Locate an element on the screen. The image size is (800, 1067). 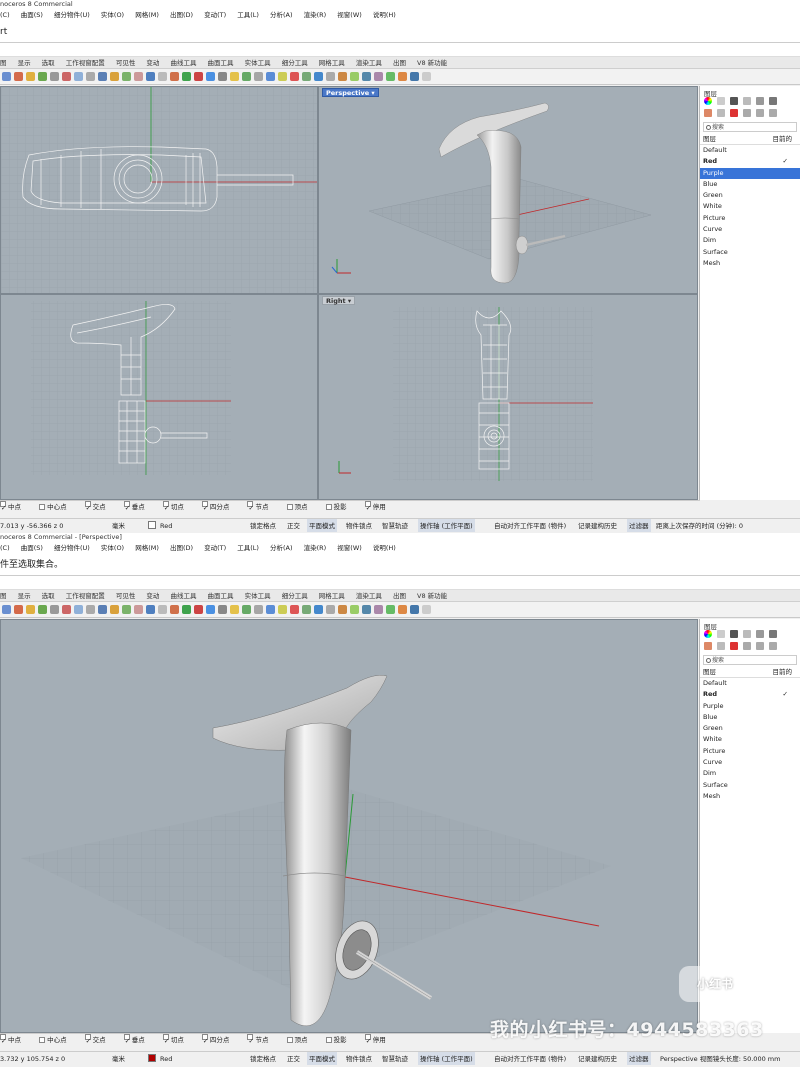
tab: 曲线工具 is located at coordinates (183, 596).